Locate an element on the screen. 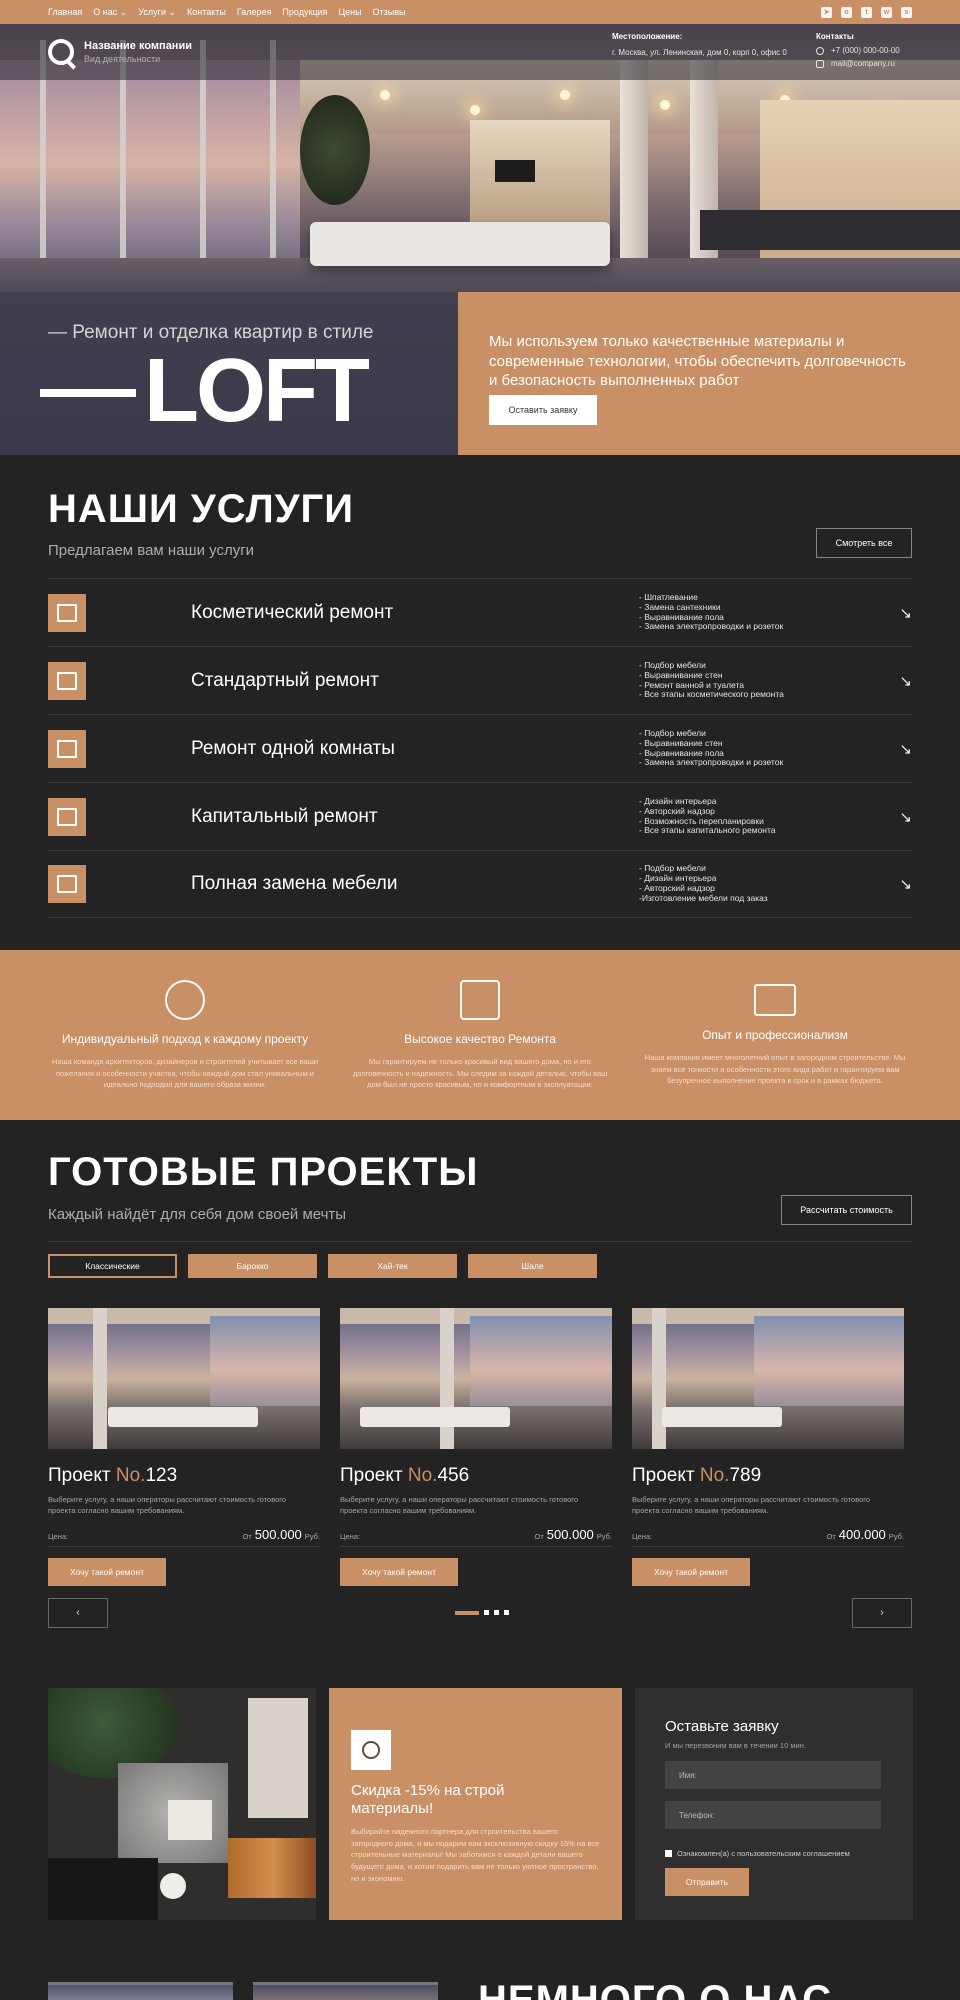  phone-icon is located at coordinates (820, 50).